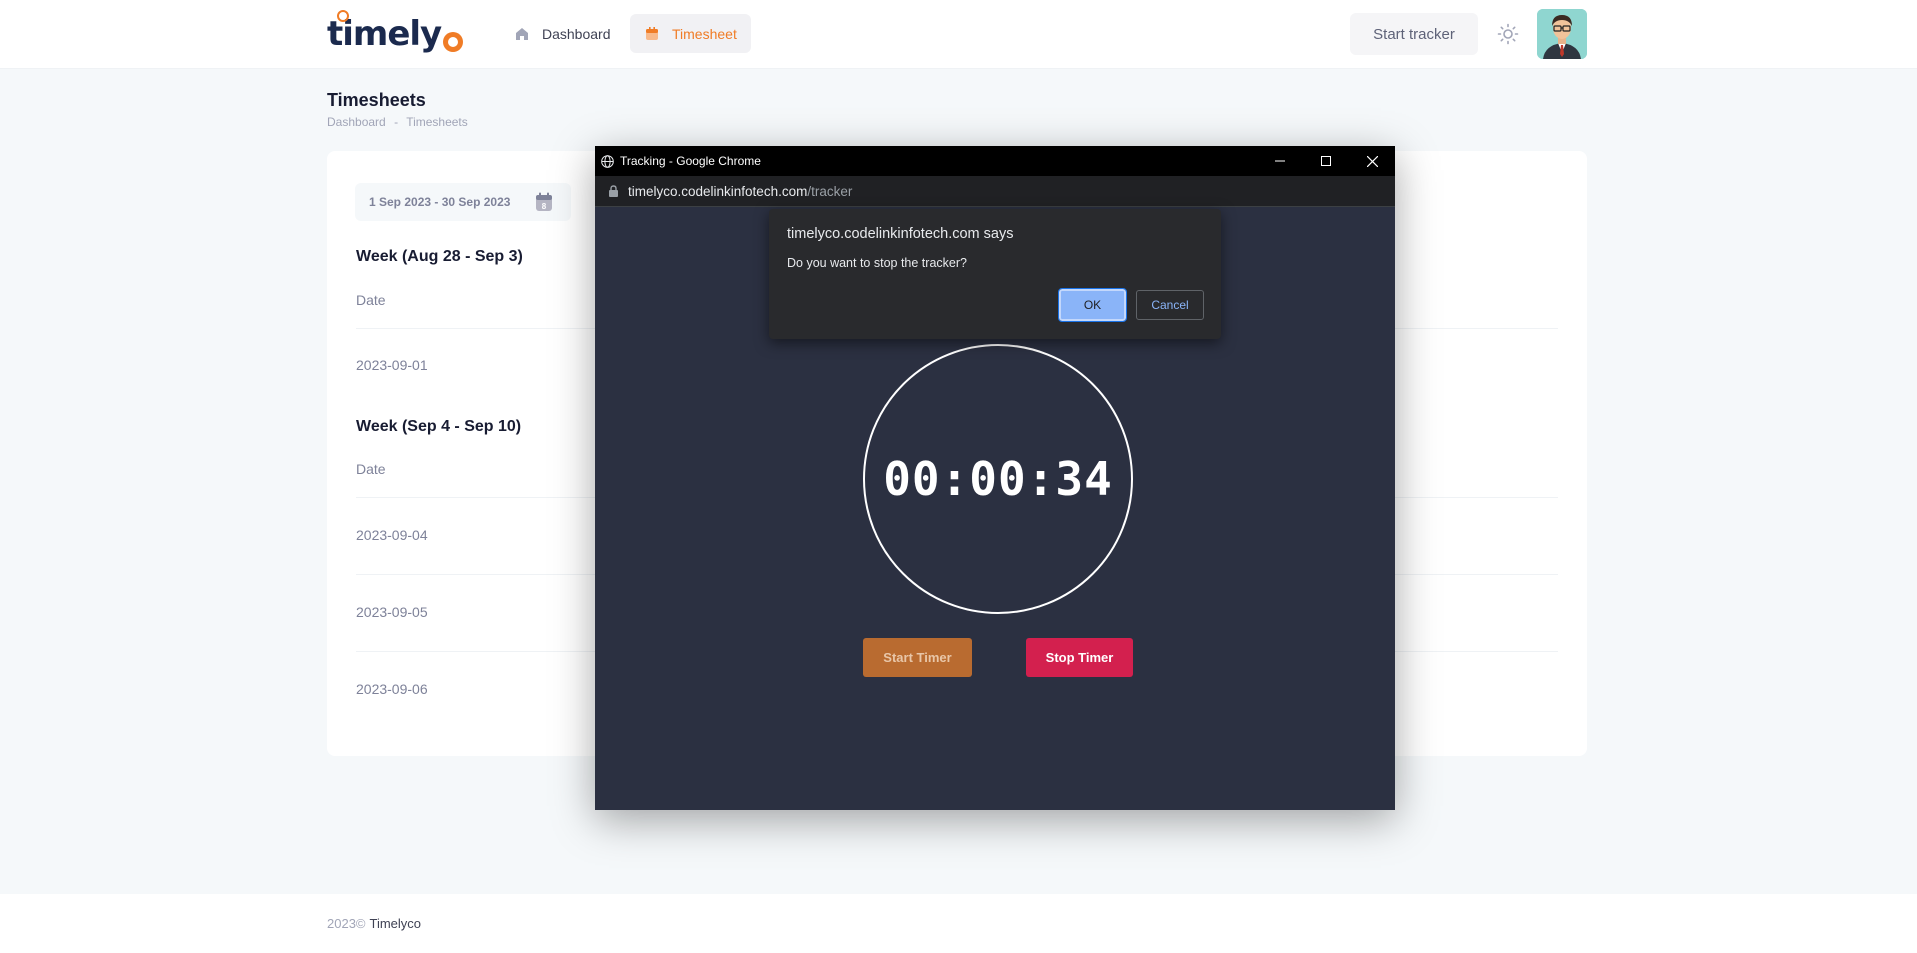  I want to click on close-window-button, so click(1372, 161).